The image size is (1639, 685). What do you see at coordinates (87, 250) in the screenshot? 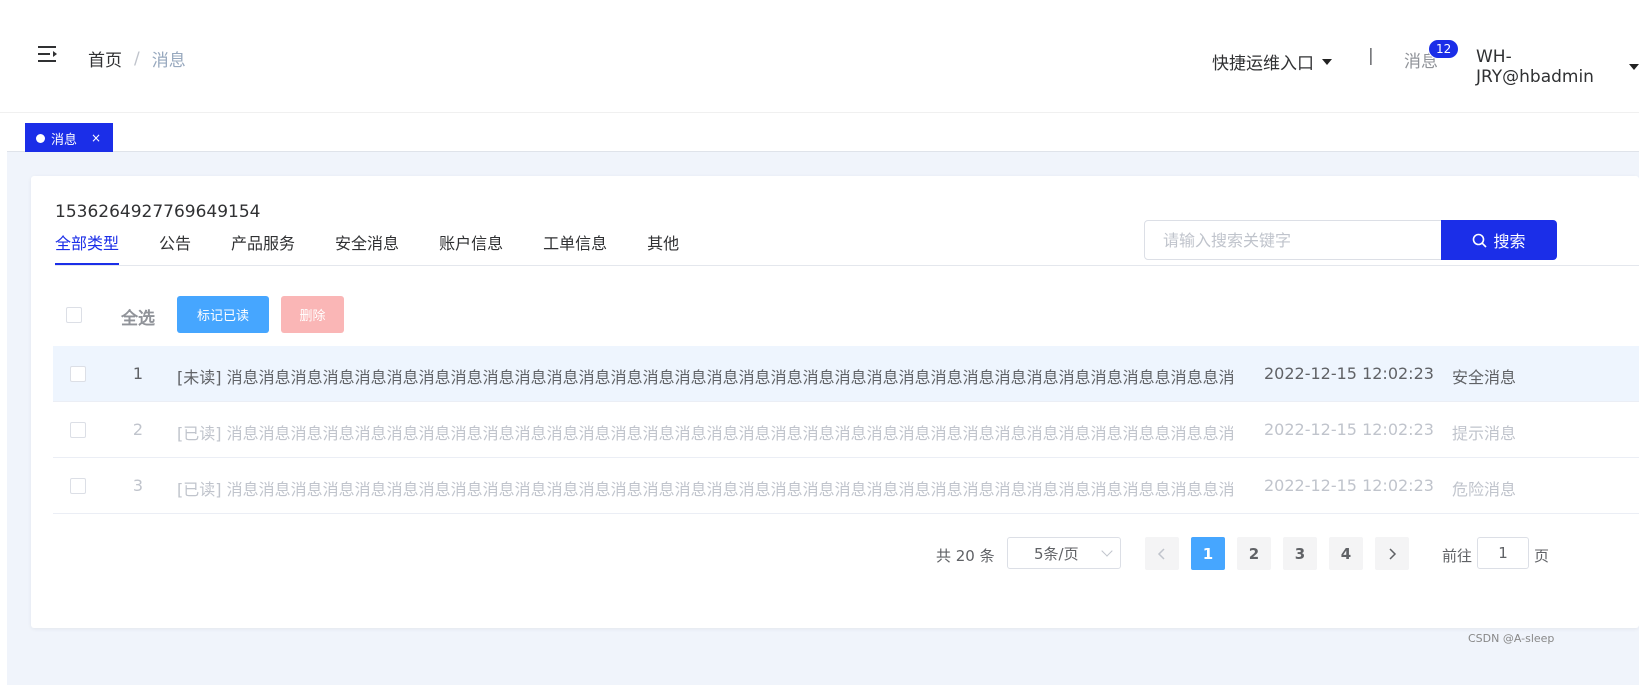
I see `tab-all-types: 全部类型` at bounding box center [87, 250].